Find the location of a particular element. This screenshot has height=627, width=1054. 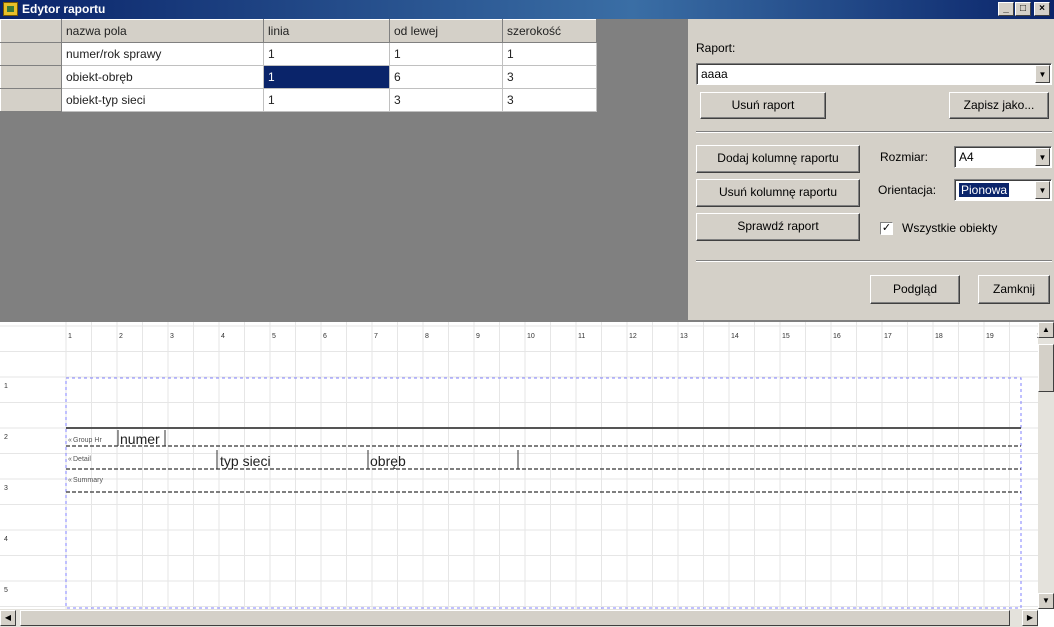

close-button: × is located at coordinates (1042, 9).